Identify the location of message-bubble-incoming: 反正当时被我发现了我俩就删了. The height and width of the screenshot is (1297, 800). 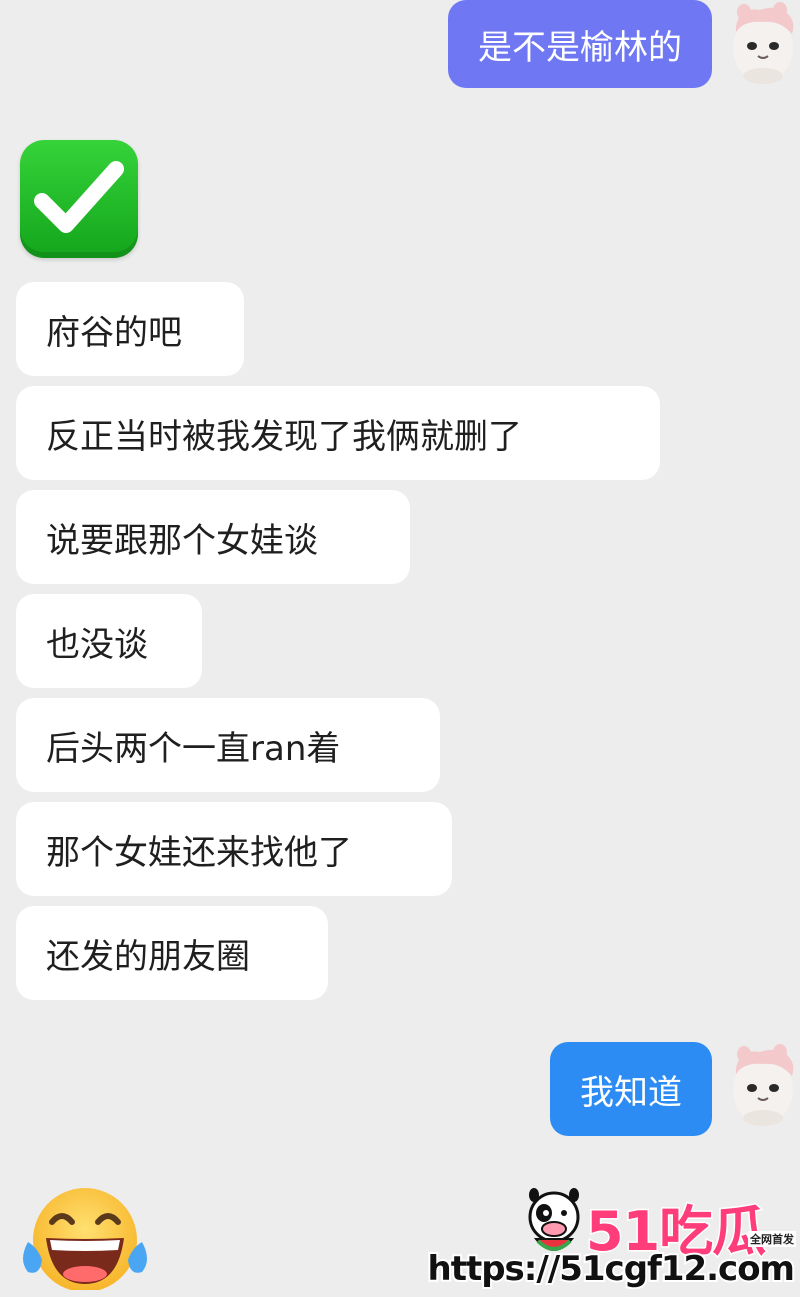
(338, 433).